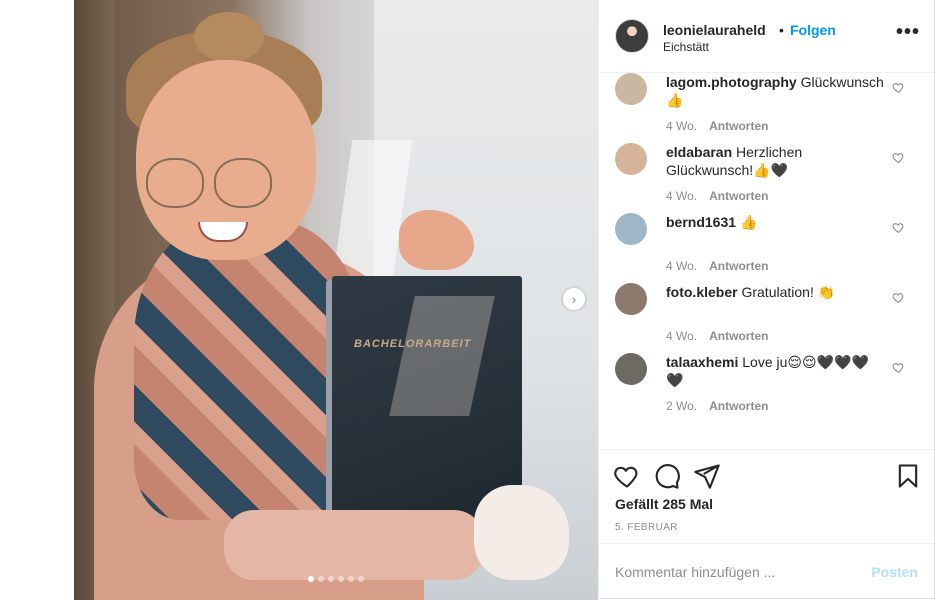  I want to click on image-scarf, so click(249, 370).